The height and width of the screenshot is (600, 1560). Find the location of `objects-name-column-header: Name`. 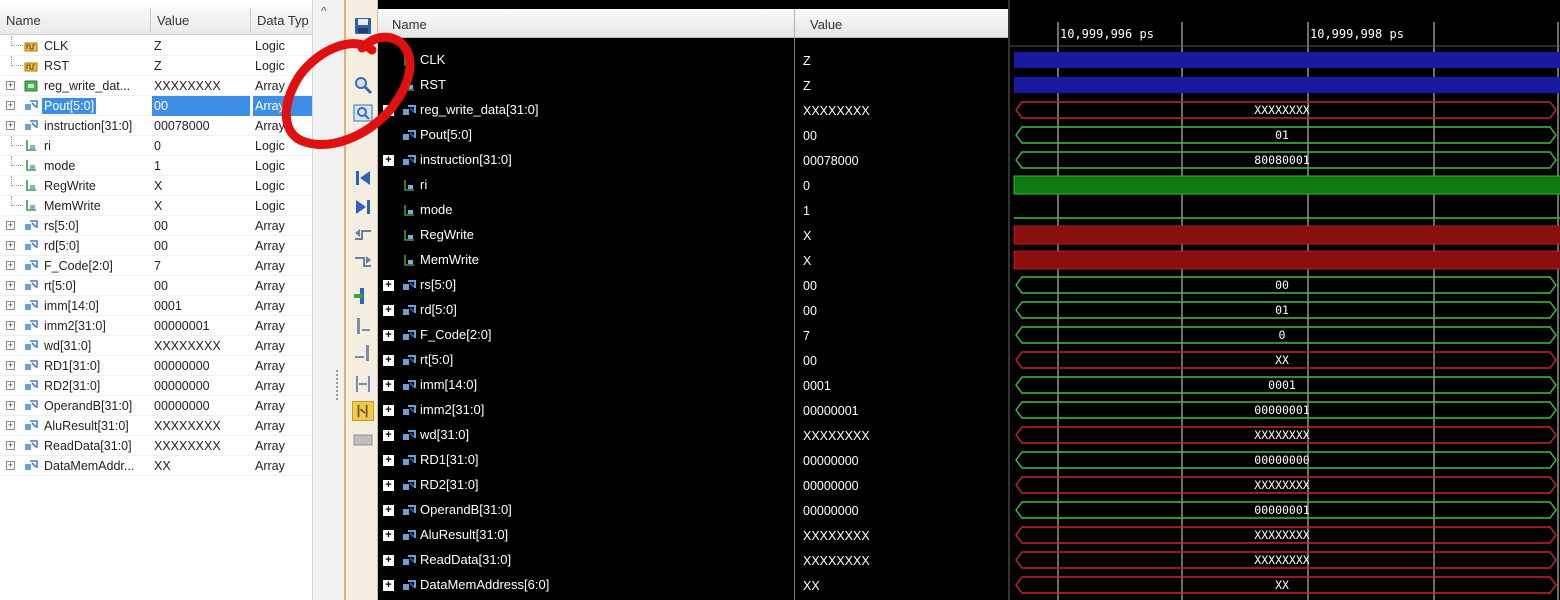

objects-name-column-header: Name is located at coordinates (23, 20).